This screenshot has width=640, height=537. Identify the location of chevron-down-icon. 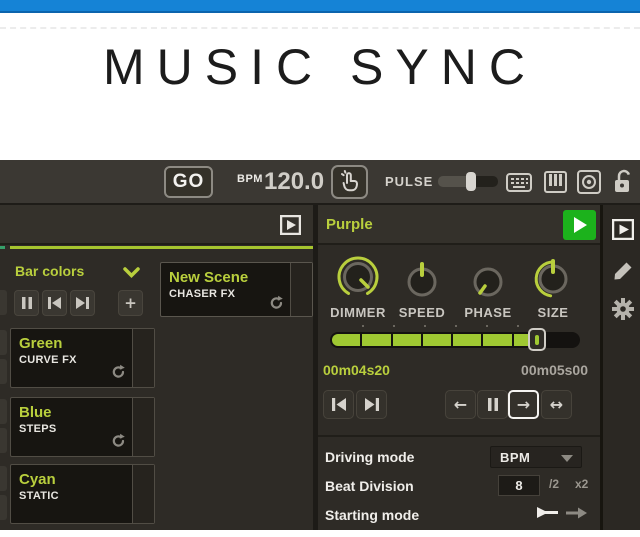
(567, 458).